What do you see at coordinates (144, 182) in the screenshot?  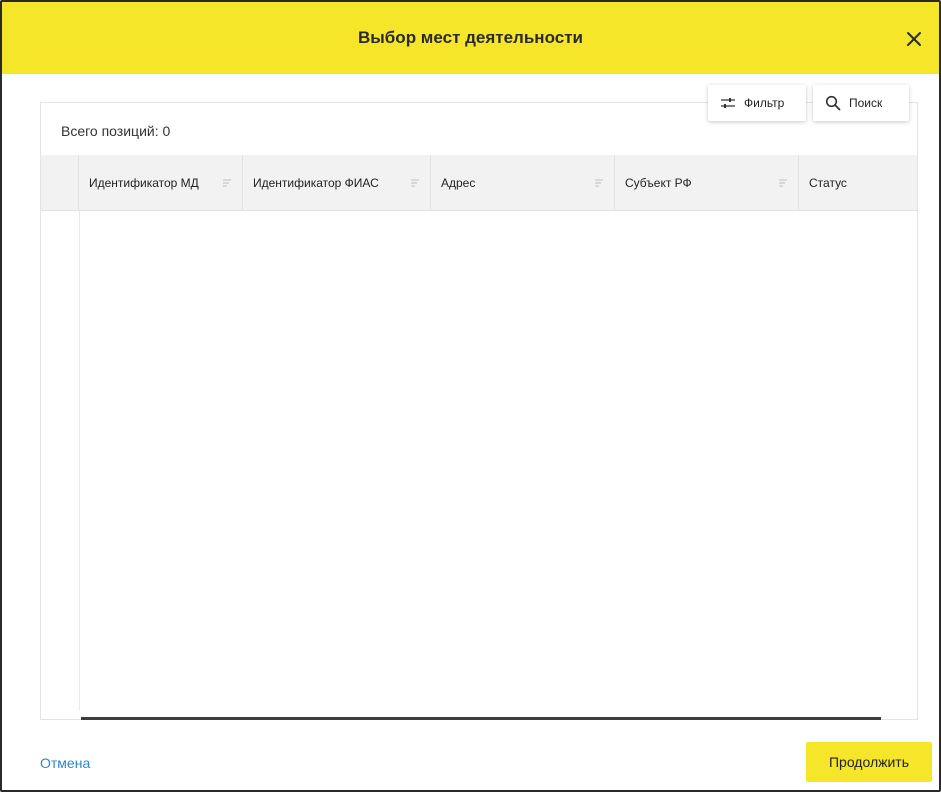 I see `column-label: Идентификатор МД` at bounding box center [144, 182].